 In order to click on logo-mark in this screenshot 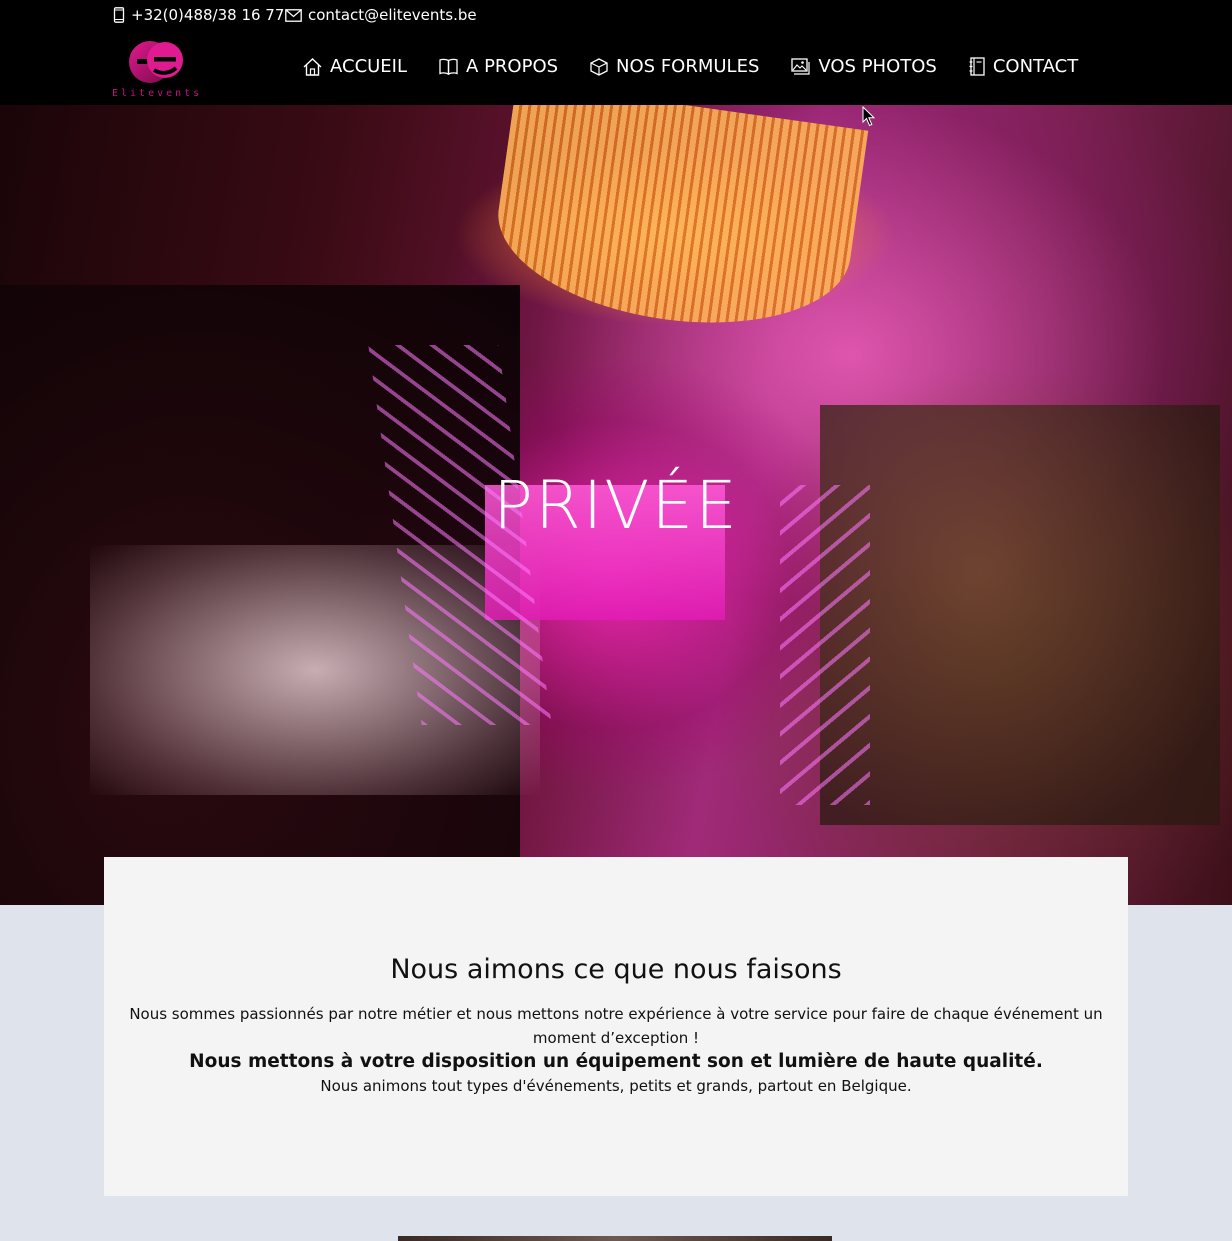, I will do `click(156, 62)`.